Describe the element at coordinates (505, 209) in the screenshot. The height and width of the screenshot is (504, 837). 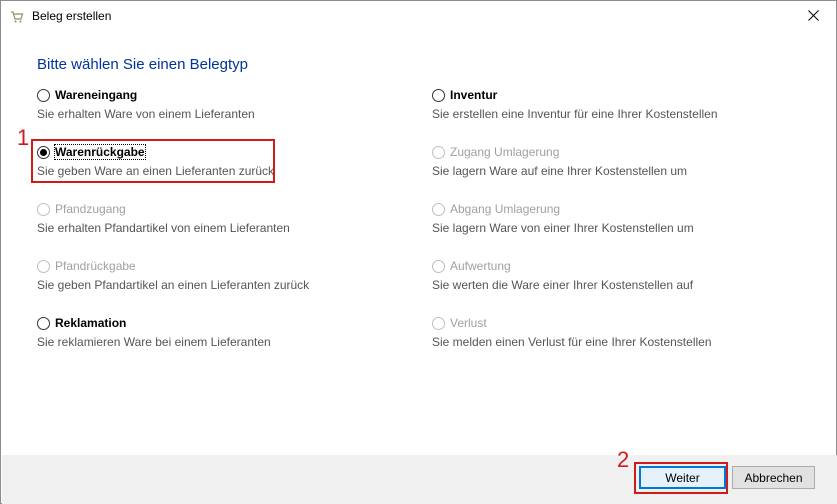
I see `option-label: Abgang Umlagerung` at that location.